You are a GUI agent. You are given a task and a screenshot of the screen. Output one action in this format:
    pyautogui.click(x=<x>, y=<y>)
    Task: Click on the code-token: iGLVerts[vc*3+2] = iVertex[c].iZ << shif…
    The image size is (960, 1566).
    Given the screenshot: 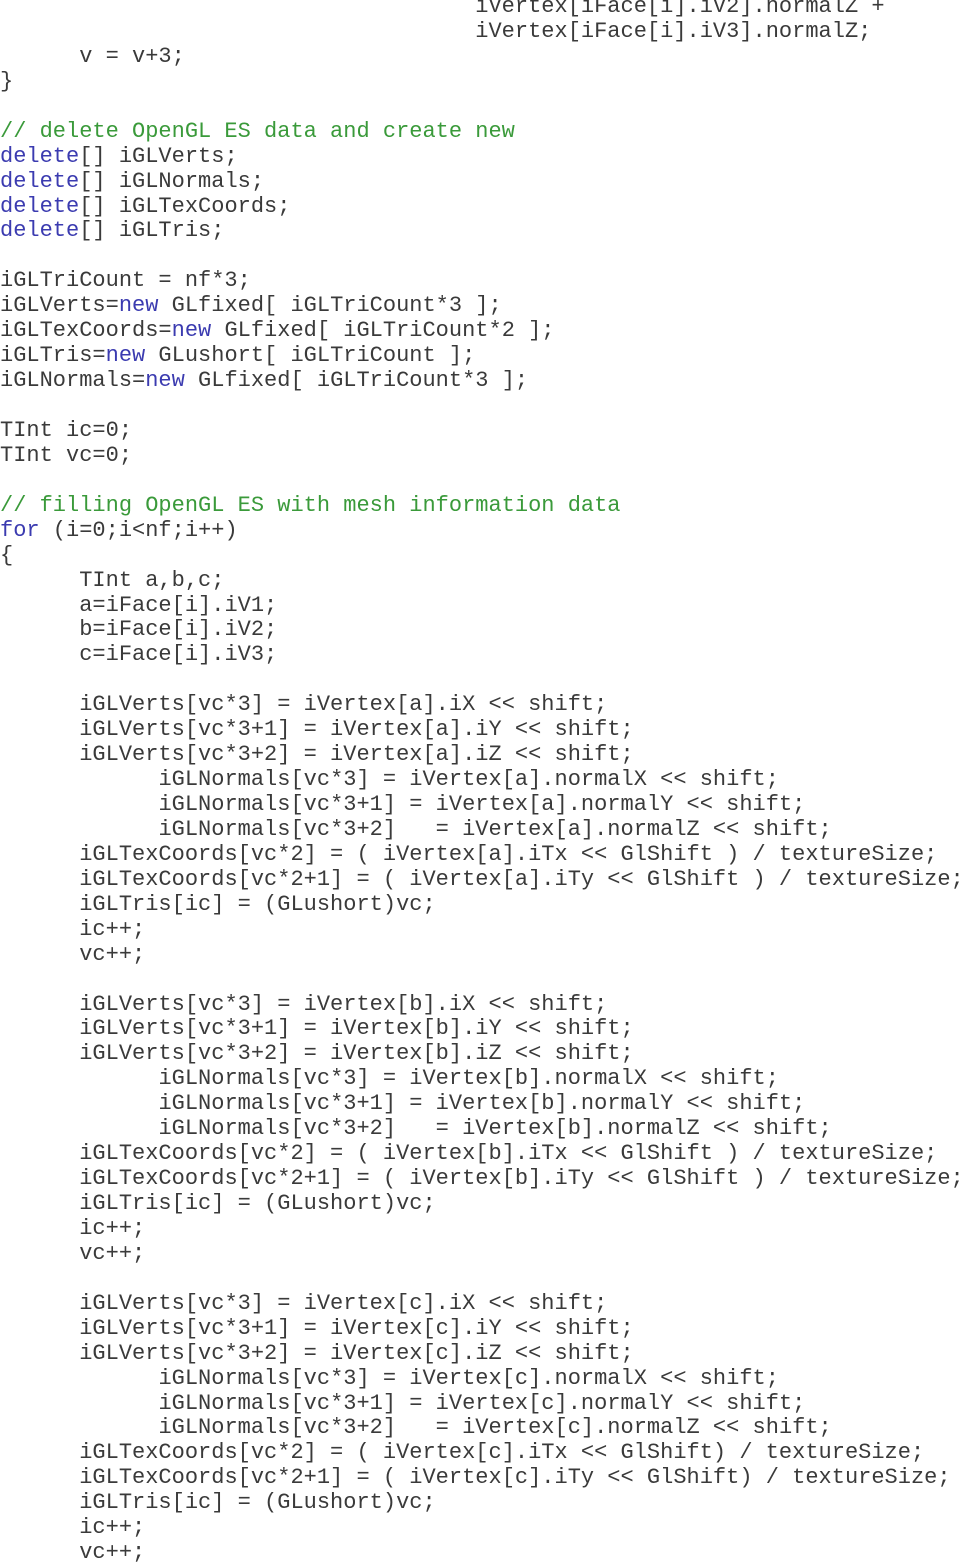 What is the action you would take?
    pyautogui.click(x=356, y=1353)
    